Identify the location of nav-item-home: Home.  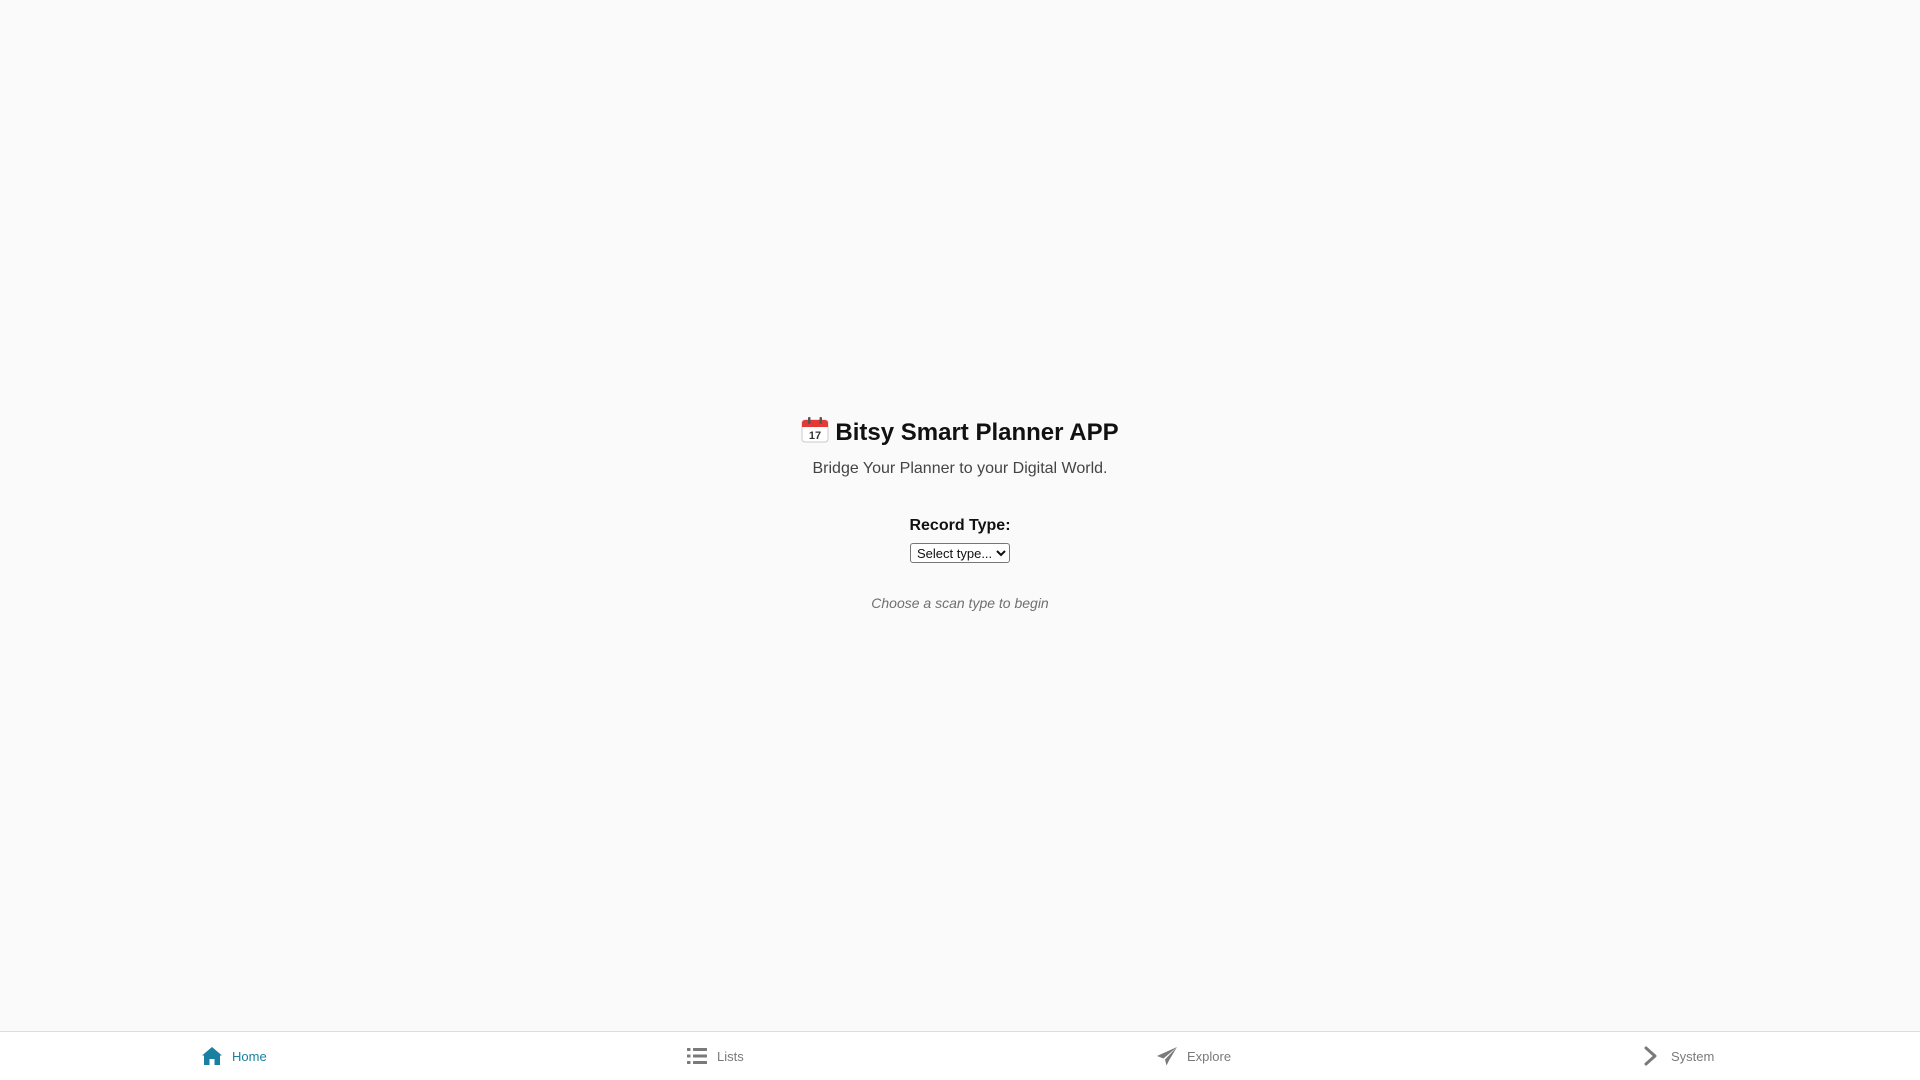
(234, 1056).